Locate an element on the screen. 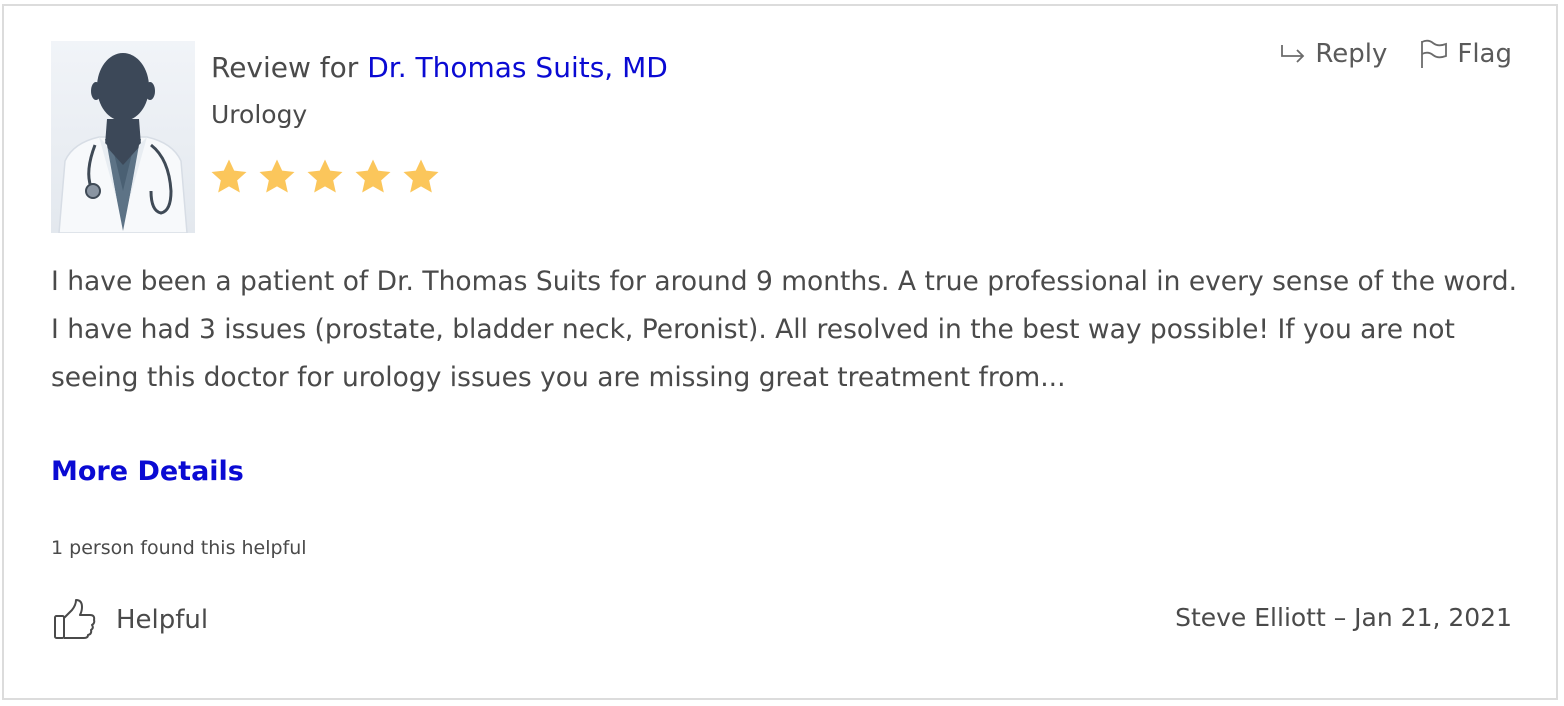 This screenshot has height=706, width=1564. helpful-label: Helpful is located at coordinates (162, 620).